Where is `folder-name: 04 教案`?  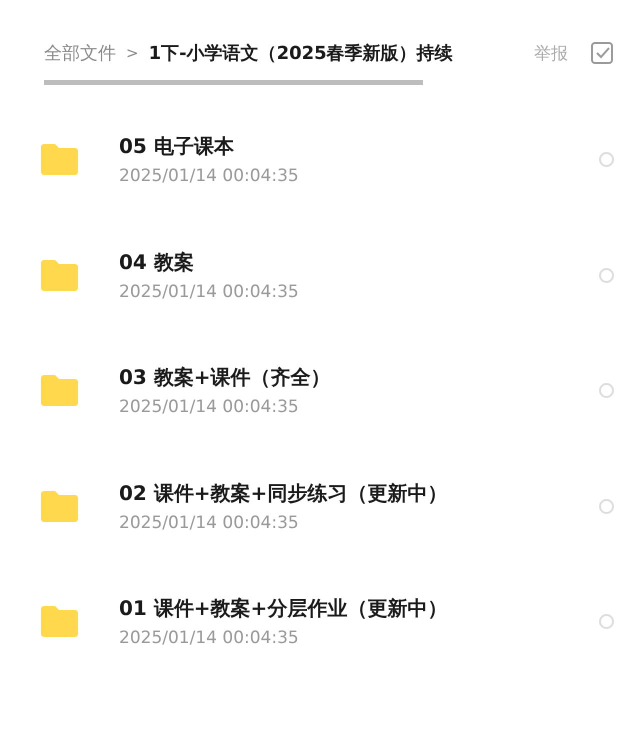 folder-name: 04 教案 is located at coordinates (359, 262).